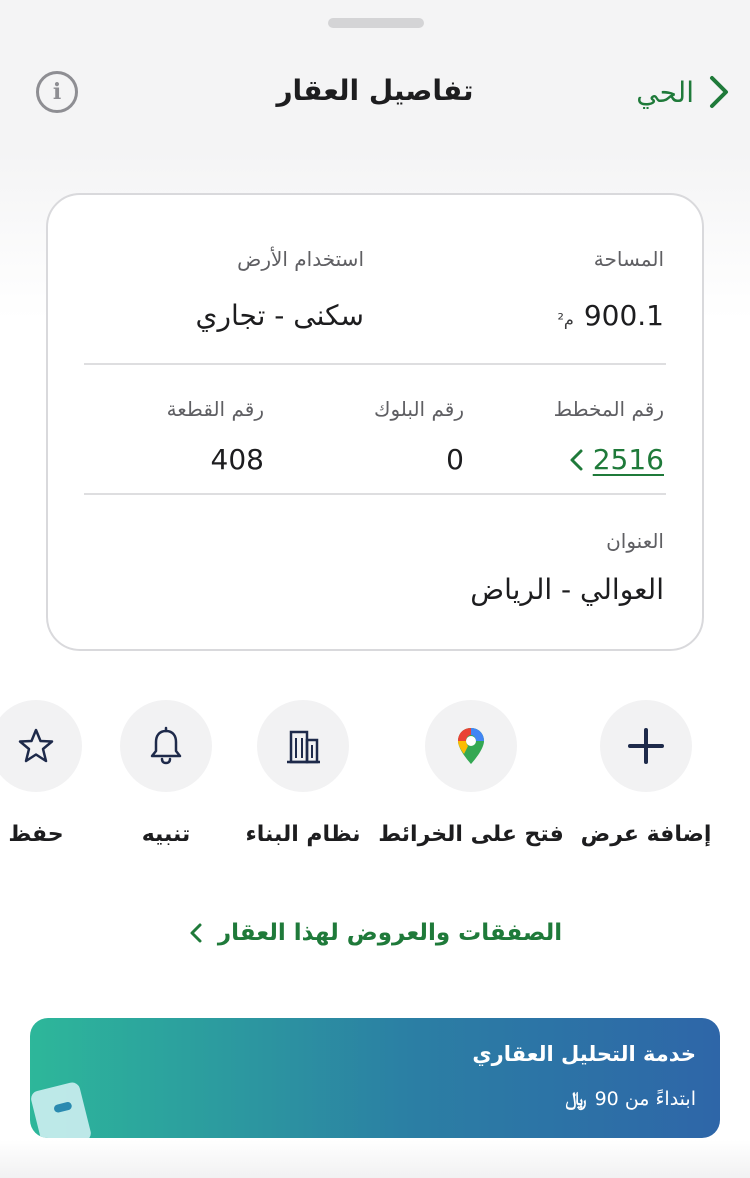 Image resolution: width=750 pixels, height=1178 pixels. Describe the element at coordinates (418, 409) in the screenshot. I see `block-number-label: رقم البلوك` at that location.